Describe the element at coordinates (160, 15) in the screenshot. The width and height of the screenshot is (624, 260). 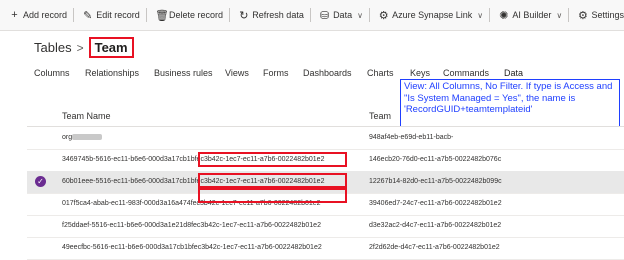
I see `trash-icon: 🗑` at that location.